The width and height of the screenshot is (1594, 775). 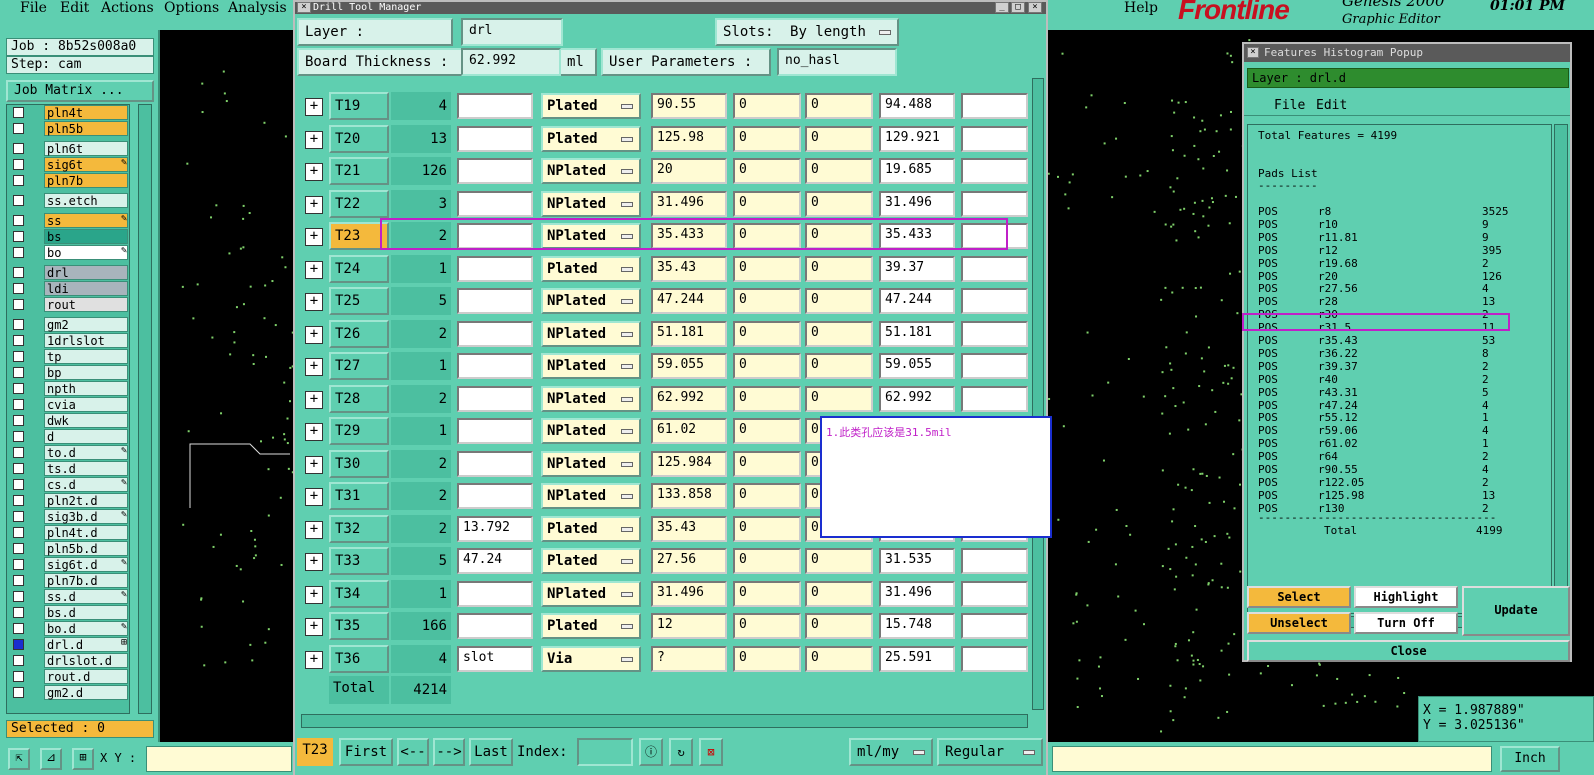 I want to click on layer-row: drl, so click(x=69, y=272).